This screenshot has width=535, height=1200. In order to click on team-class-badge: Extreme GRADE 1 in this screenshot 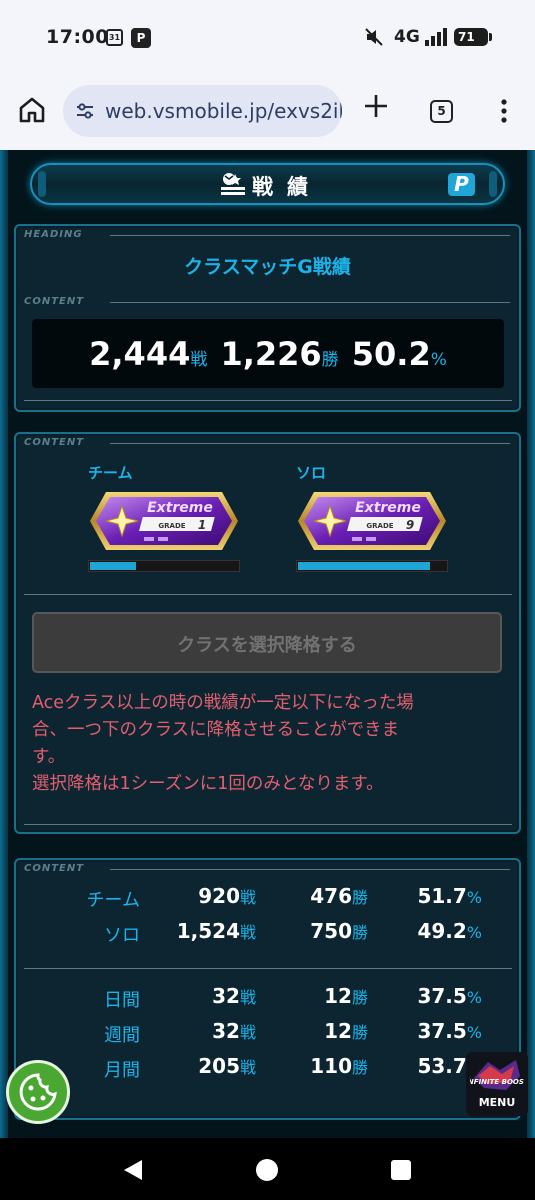, I will do `click(164, 521)`.